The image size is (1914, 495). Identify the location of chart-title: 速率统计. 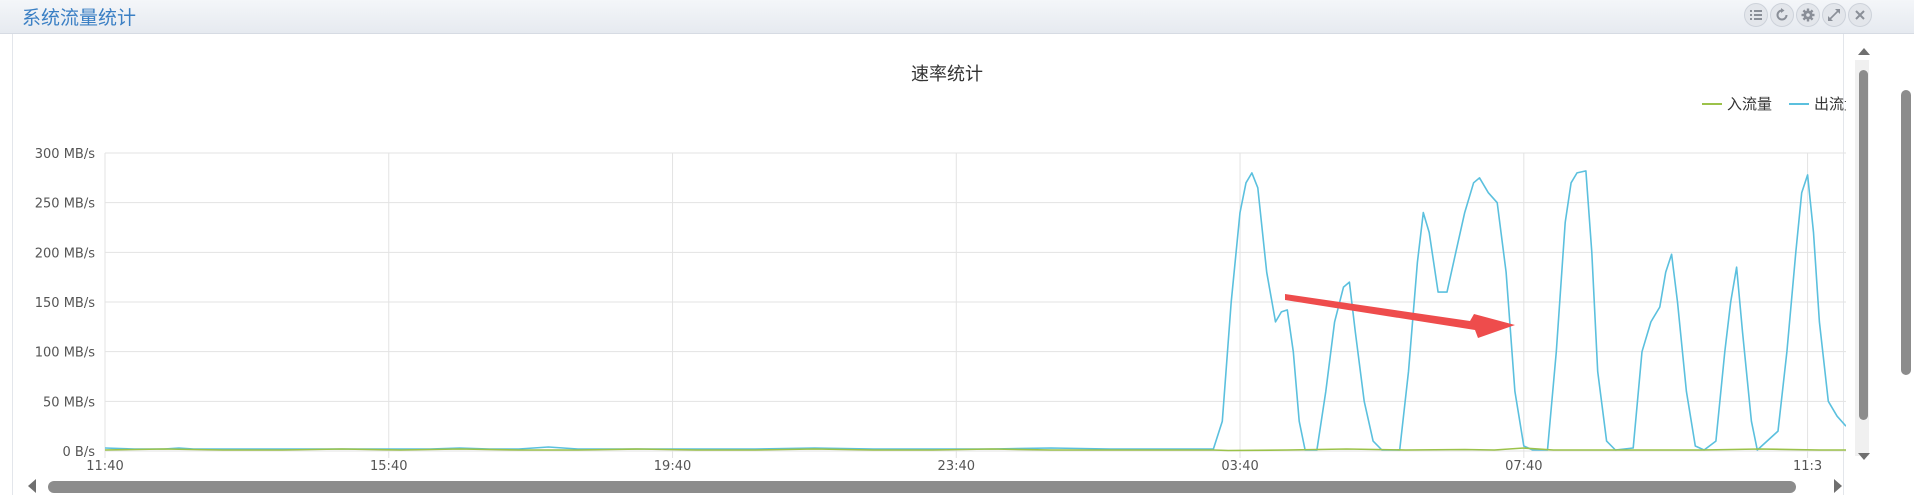
(947, 74).